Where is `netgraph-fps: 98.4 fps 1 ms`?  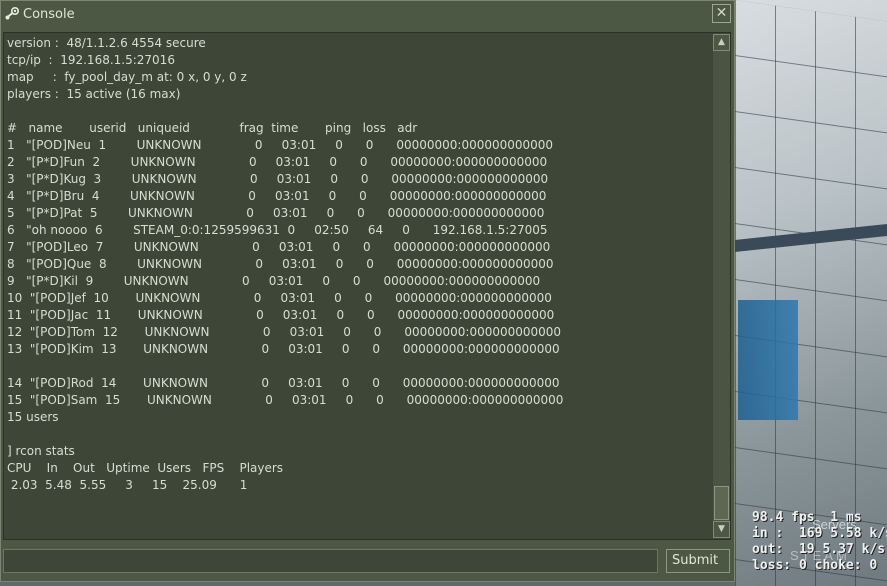 netgraph-fps: 98.4 fps 1 ms is located at coordinates (807, 517).